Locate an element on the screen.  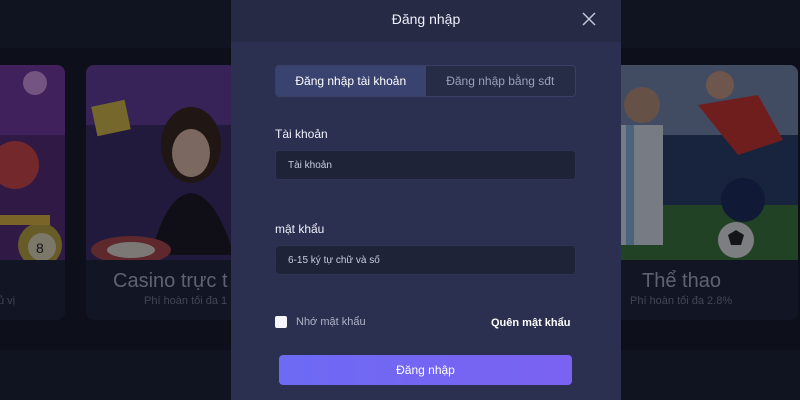
login-tabs: Đăng nhập tài khoản Đăng nhập bằng sđt is located at coordinates (425, 81).